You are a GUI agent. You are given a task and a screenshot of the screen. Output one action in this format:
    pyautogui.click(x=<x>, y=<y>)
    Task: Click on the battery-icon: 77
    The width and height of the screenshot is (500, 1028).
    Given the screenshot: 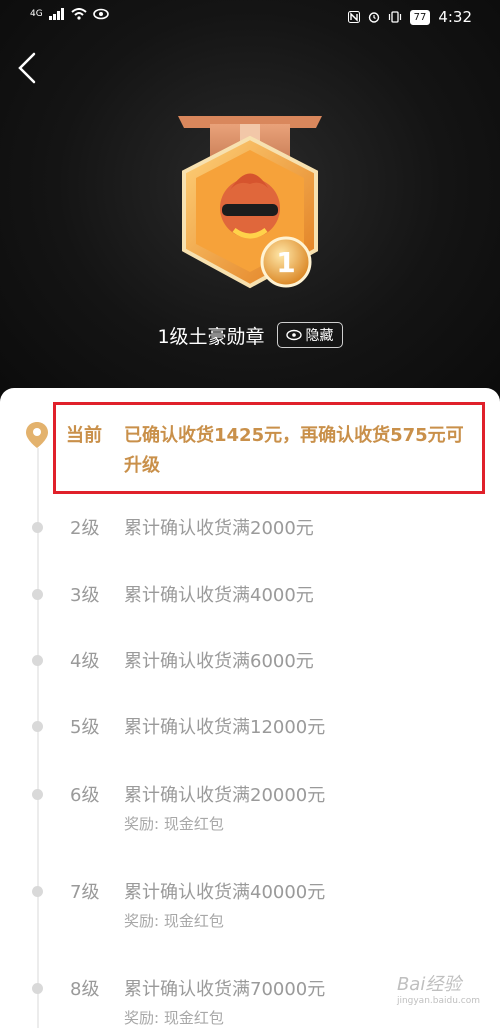 What is the action you would take?
    pyautogui.click(x=420, y=17)
    